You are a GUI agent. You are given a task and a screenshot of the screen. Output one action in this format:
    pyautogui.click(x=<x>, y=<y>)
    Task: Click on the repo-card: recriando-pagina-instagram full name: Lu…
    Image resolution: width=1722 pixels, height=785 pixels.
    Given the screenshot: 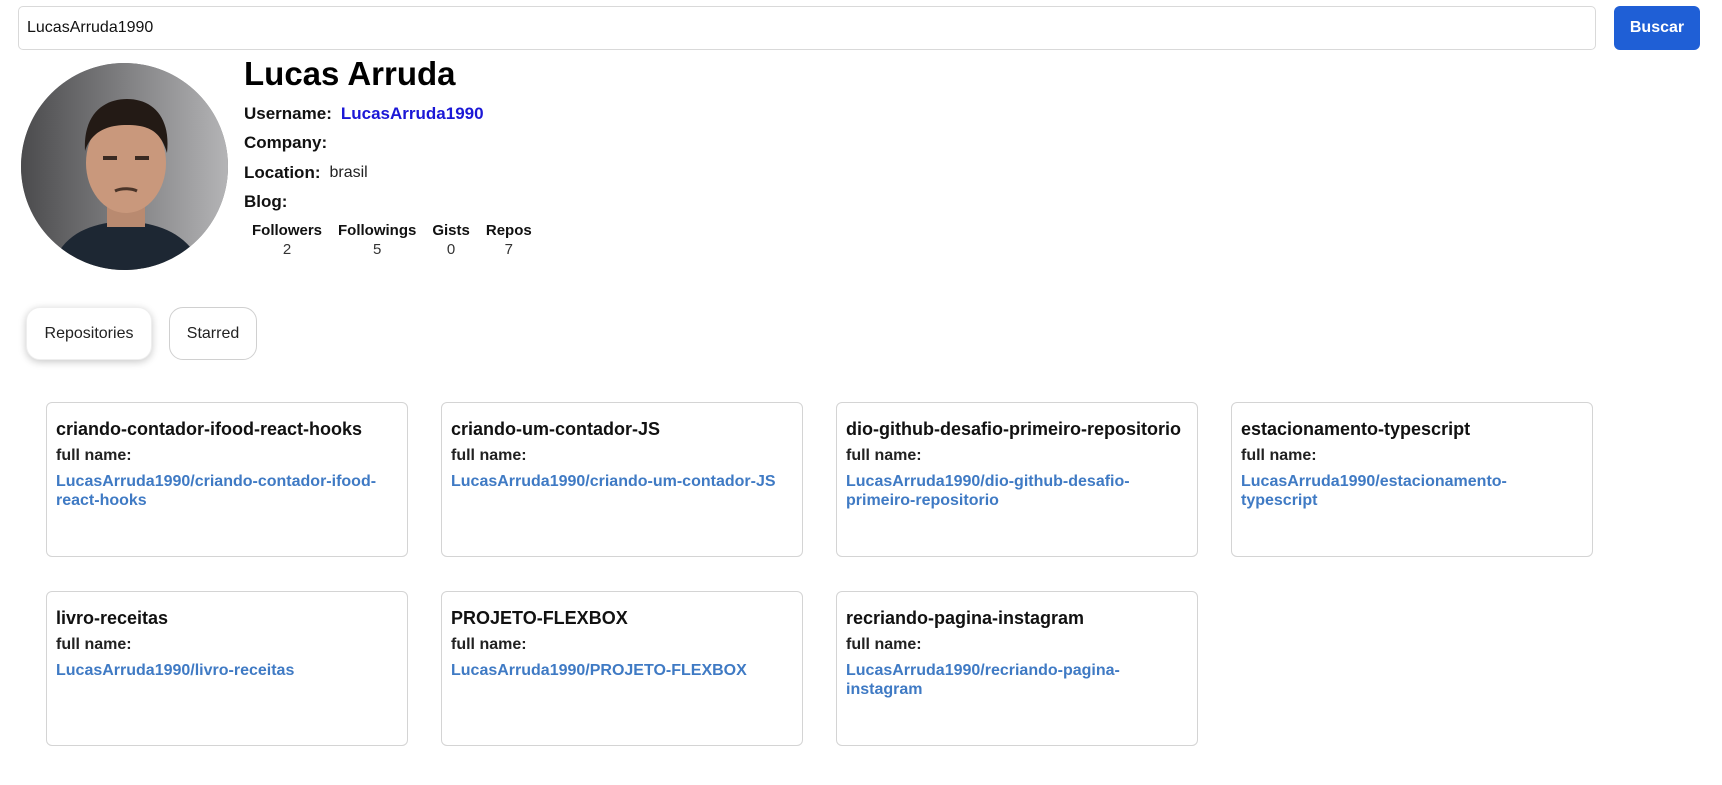 What is the action you would take?
    pyautogui.click(x=1017, y=668)
    